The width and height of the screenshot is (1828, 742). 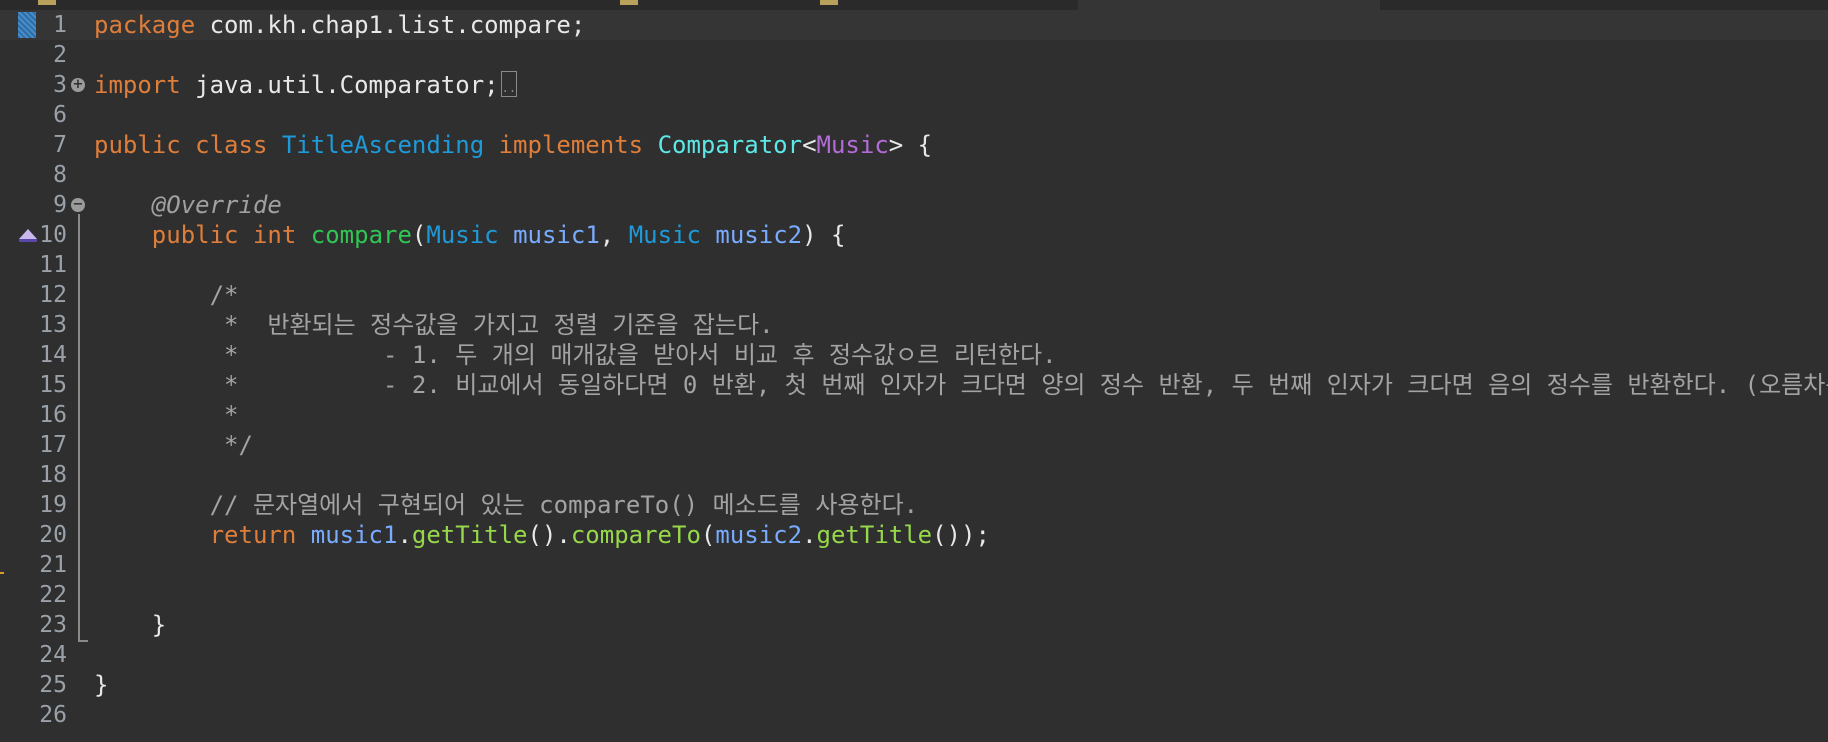 I want to click on line-number: 3, so click(x=60, y=85).